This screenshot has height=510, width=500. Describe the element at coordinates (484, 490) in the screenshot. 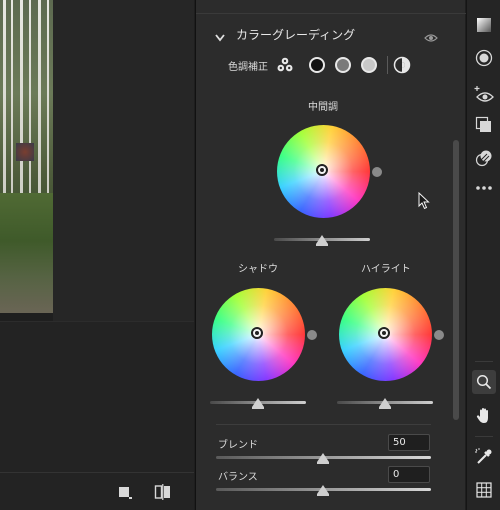

I see `grid-icon` at that location.